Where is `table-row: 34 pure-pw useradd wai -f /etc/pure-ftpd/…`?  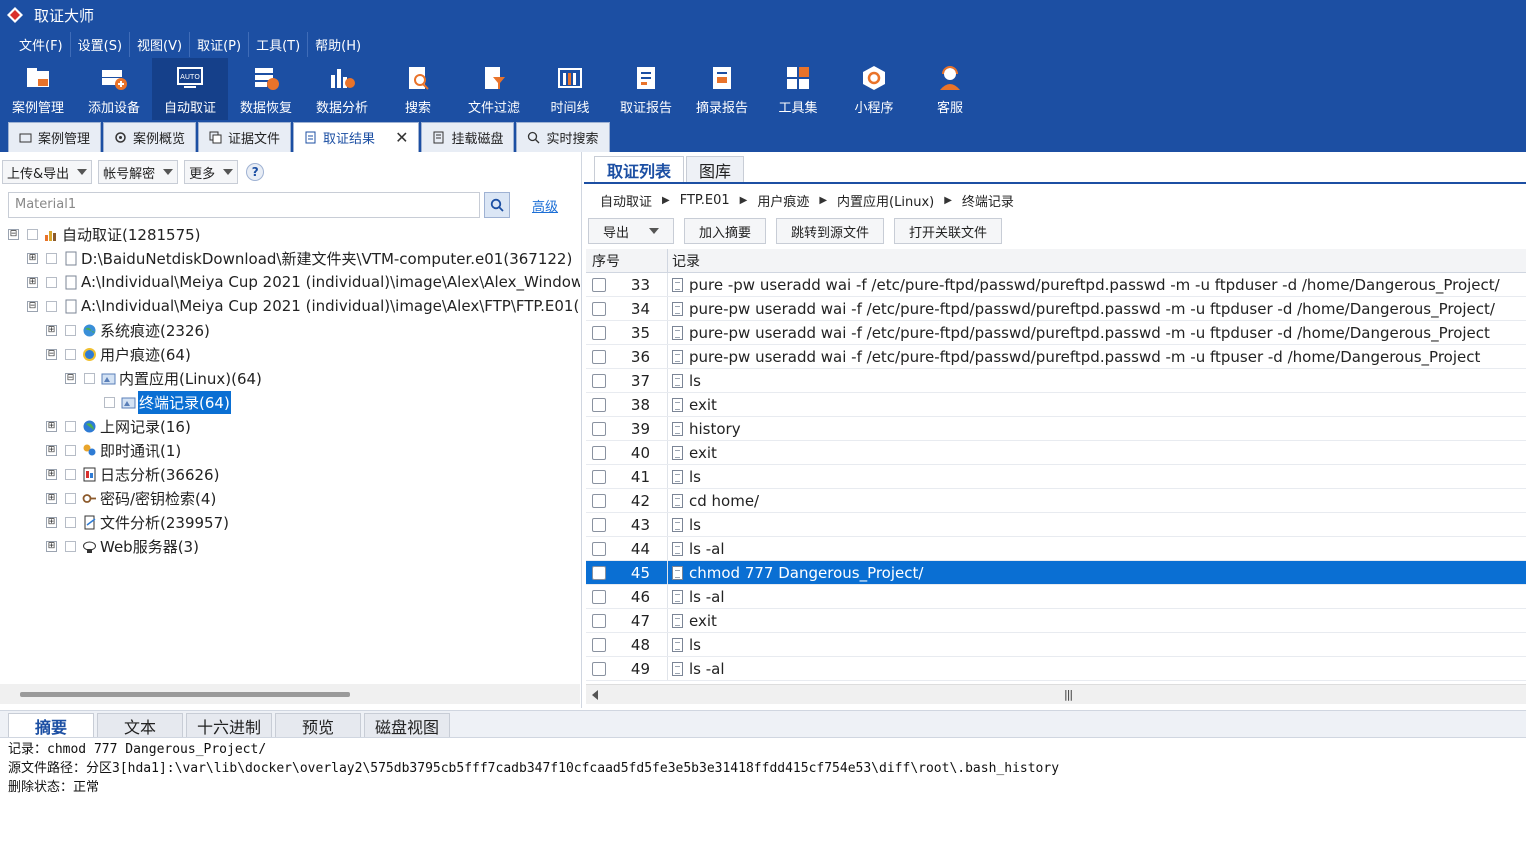
table-row: 34 pure-pw useradd wai -f /etc/pure-ftpd/… is located at coordinates (1056, 309).